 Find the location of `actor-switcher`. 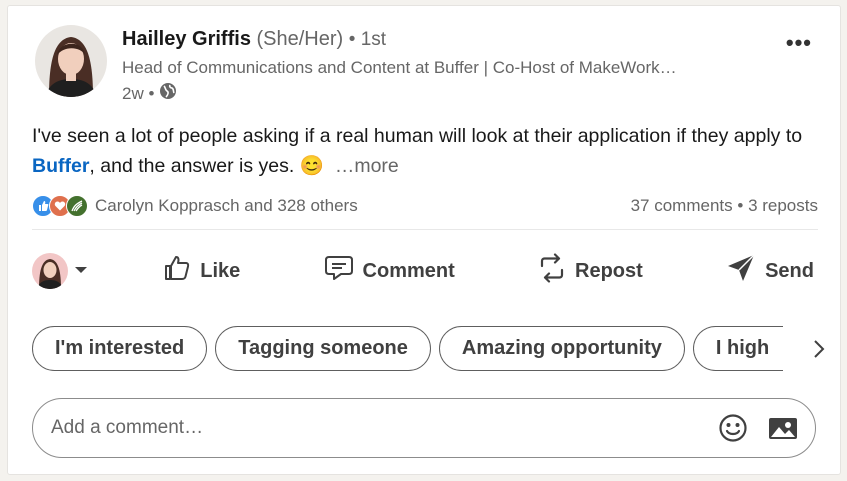

actor-switcher is located at coordinates (60, 271).